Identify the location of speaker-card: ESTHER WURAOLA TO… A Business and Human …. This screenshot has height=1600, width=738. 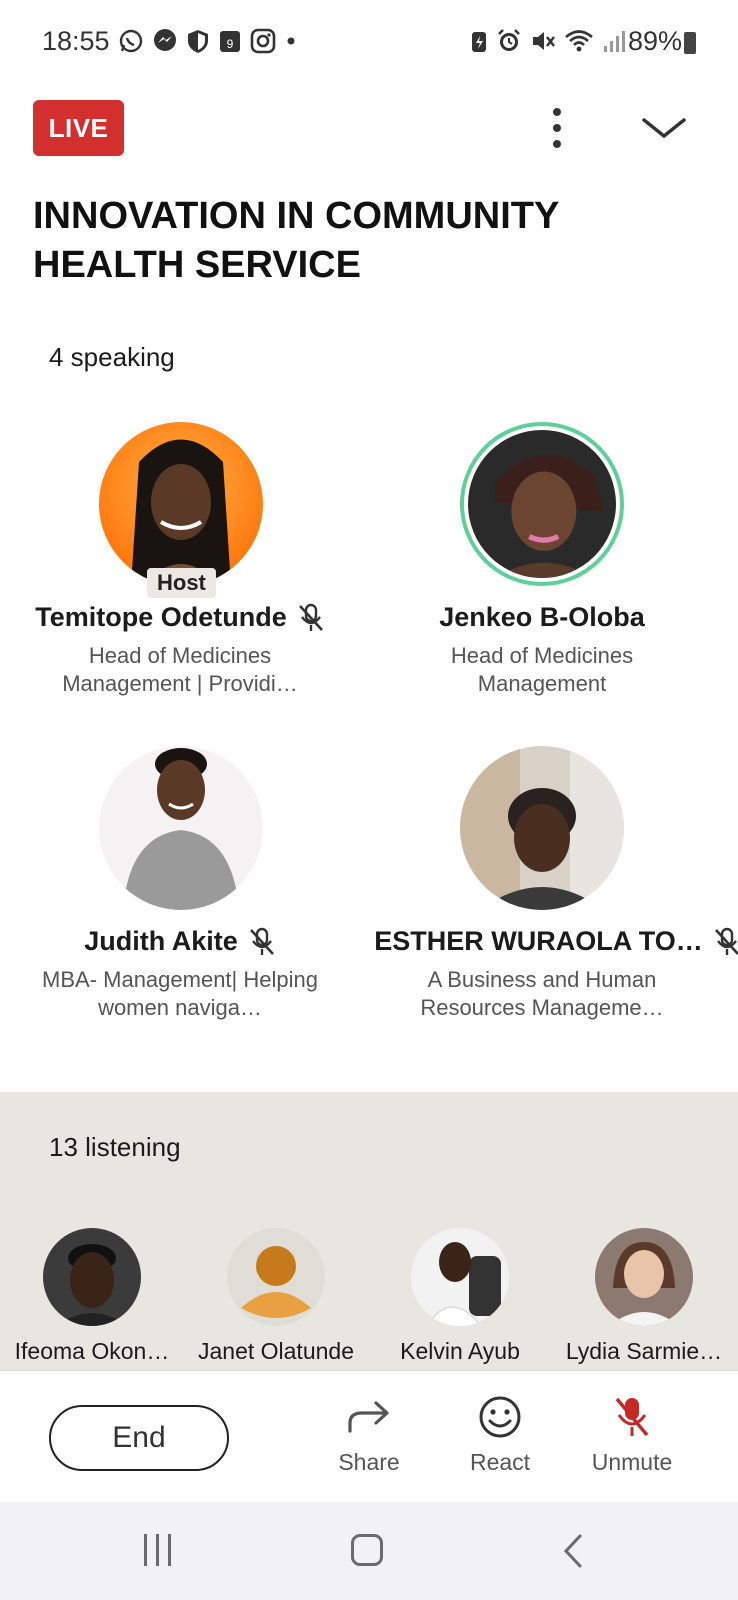
(550, 891).